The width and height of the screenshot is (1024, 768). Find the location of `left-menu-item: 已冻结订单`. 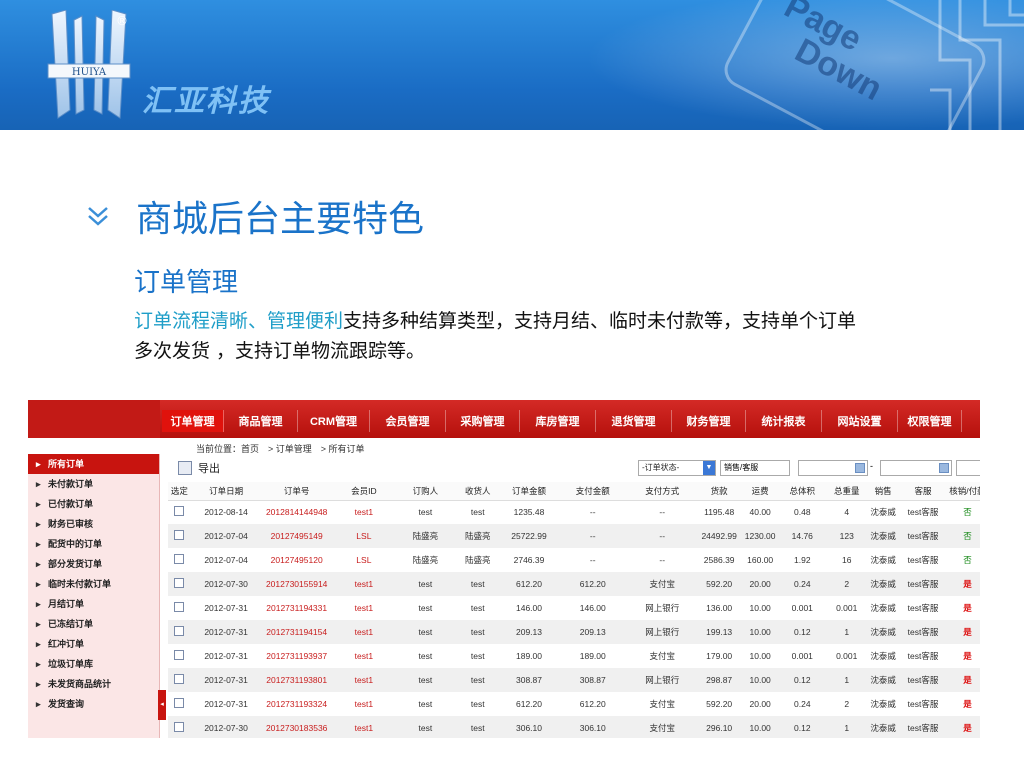

left-menu-item: 已冻结订单 is located at coordinates (93, 624).